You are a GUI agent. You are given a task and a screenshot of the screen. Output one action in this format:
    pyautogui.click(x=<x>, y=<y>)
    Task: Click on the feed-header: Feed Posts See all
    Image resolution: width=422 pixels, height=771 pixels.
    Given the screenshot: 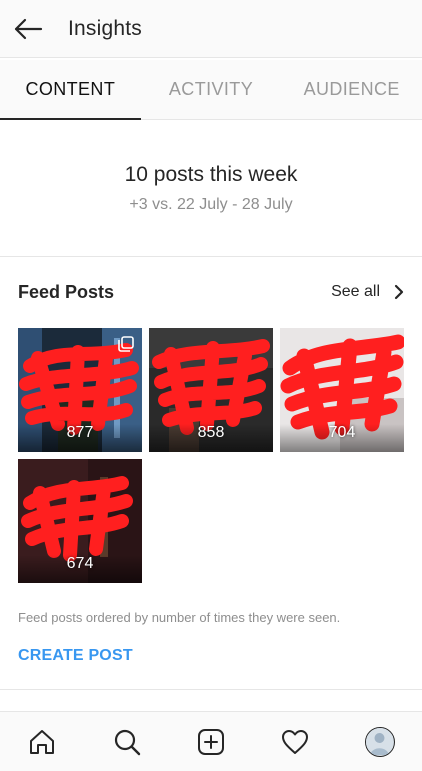 What is the action you would take?
    pyautogui.click(x=211, y=292)
    